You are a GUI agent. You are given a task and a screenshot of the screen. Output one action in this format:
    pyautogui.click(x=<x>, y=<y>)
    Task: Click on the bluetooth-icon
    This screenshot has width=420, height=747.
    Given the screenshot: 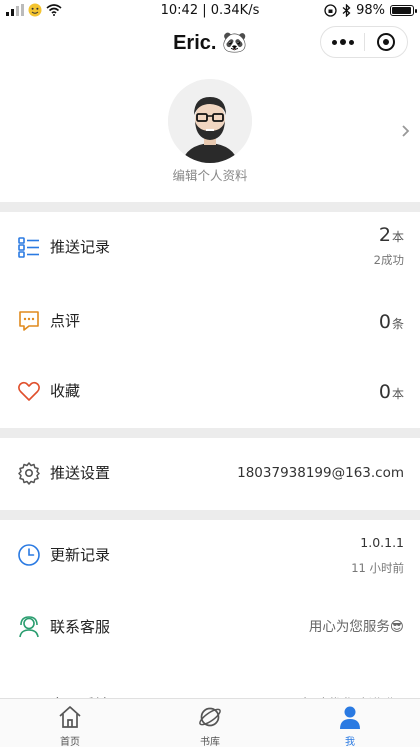 What is the action you would take?
    pyautogui.click(x=346, y=10)
    